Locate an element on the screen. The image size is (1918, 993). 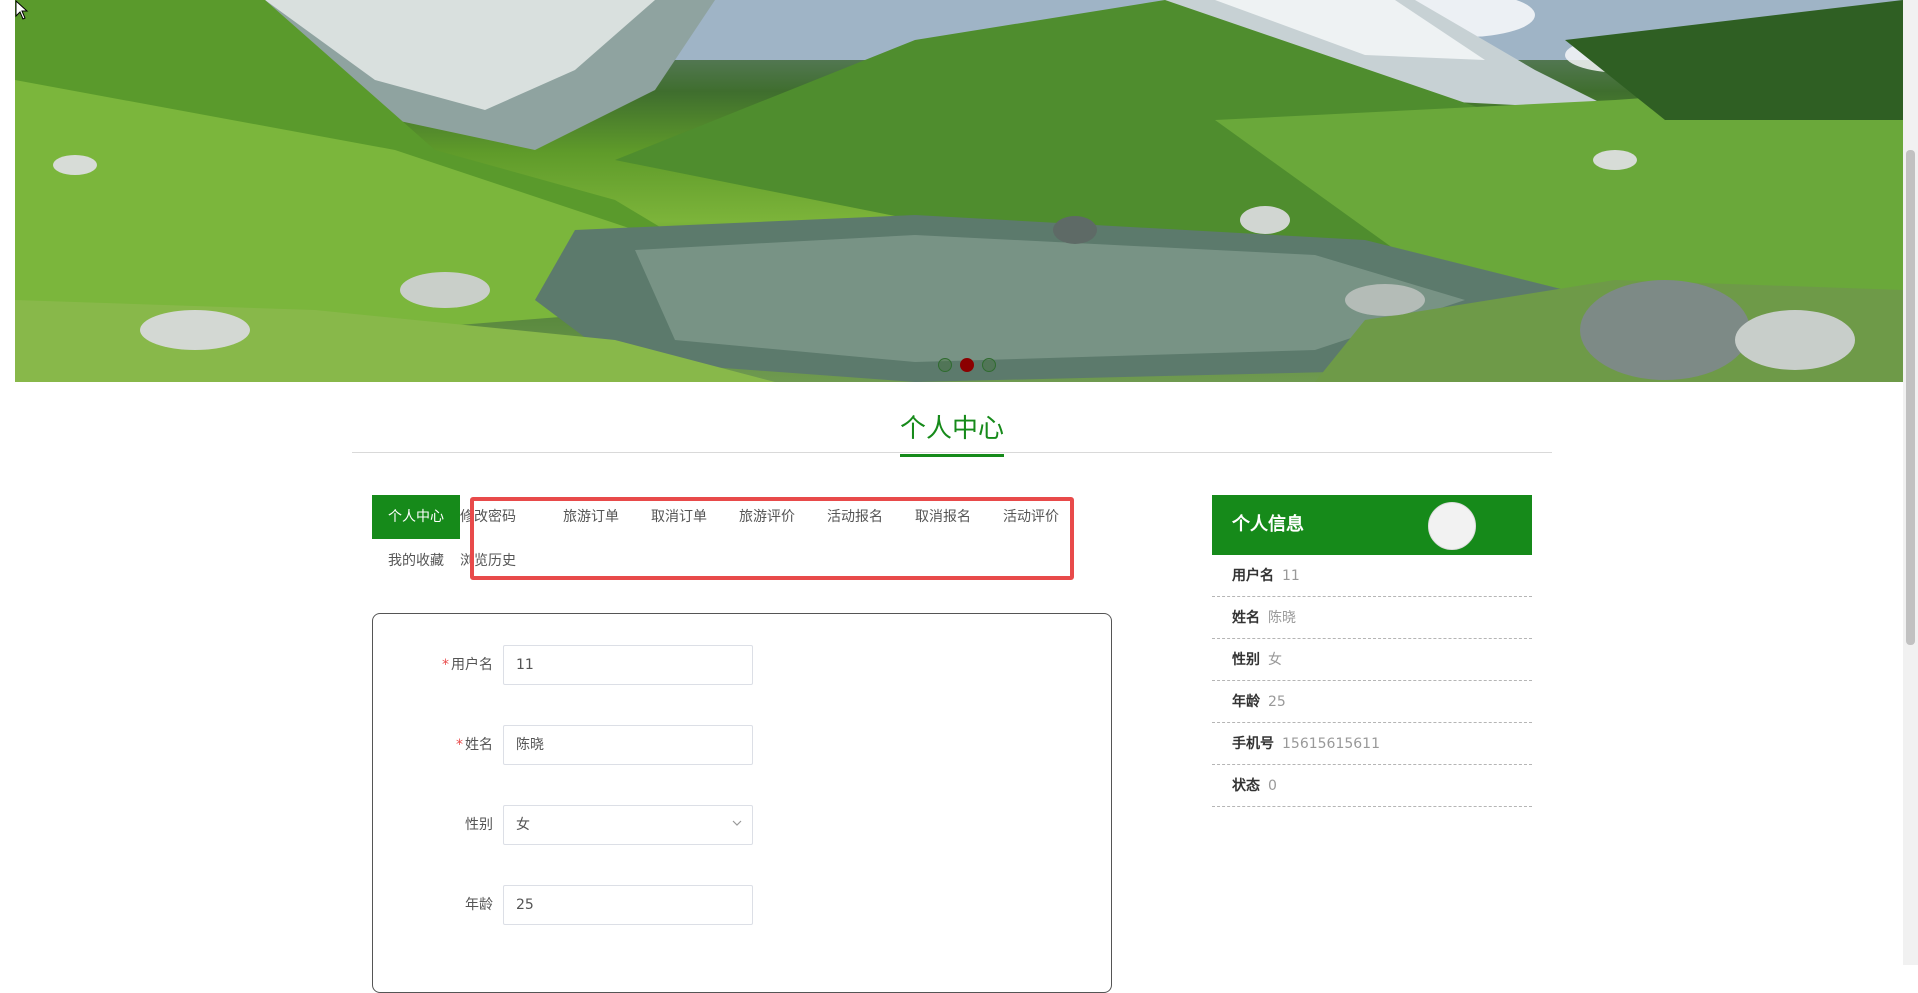
info-row-gender: 性别女 is located at coordinates (1372, 660).